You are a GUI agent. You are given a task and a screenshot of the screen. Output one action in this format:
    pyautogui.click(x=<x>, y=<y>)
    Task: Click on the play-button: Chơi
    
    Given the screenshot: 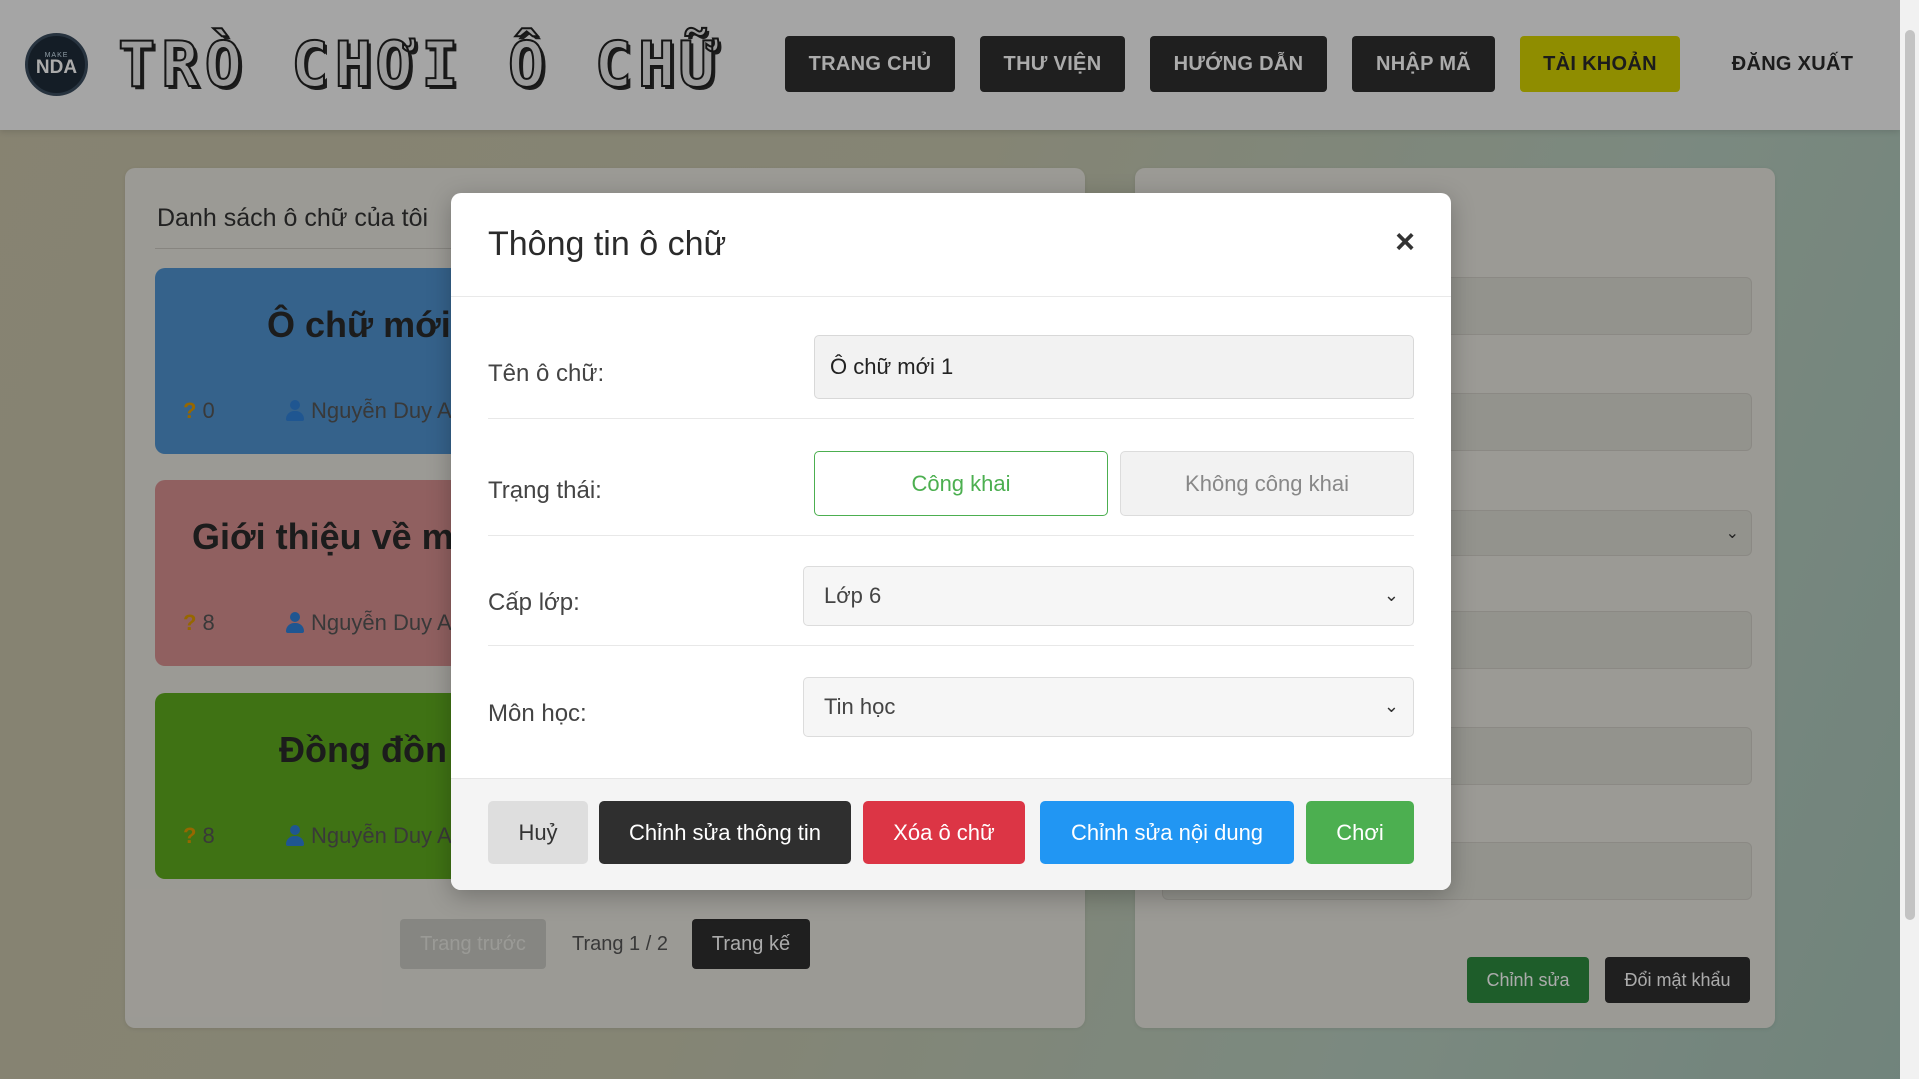 What is the action you would take?
    pyautogui.click(x=1360, y=832)
    